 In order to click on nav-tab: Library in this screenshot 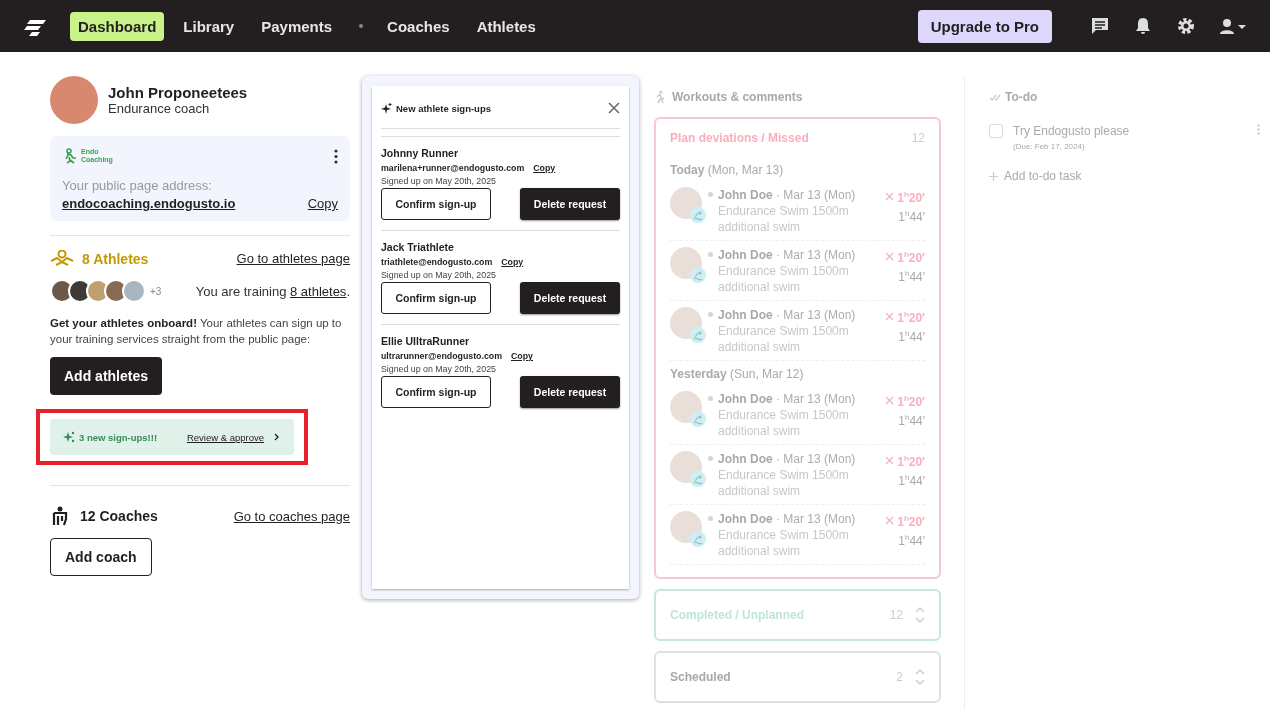, I will do `click(209, 26)`.